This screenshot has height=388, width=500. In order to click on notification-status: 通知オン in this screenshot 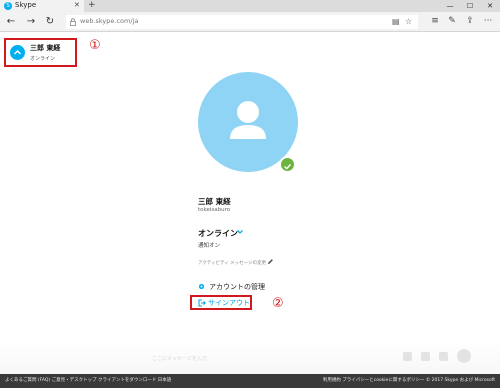, I will do `click(209, 246)`.